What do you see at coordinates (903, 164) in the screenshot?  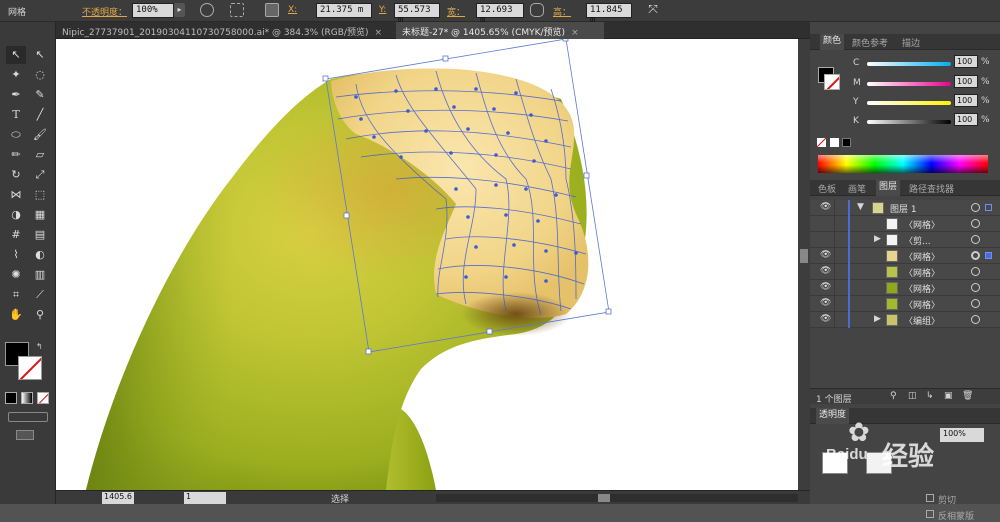 I see `color-spectrum` at bounding box center [903, 164].